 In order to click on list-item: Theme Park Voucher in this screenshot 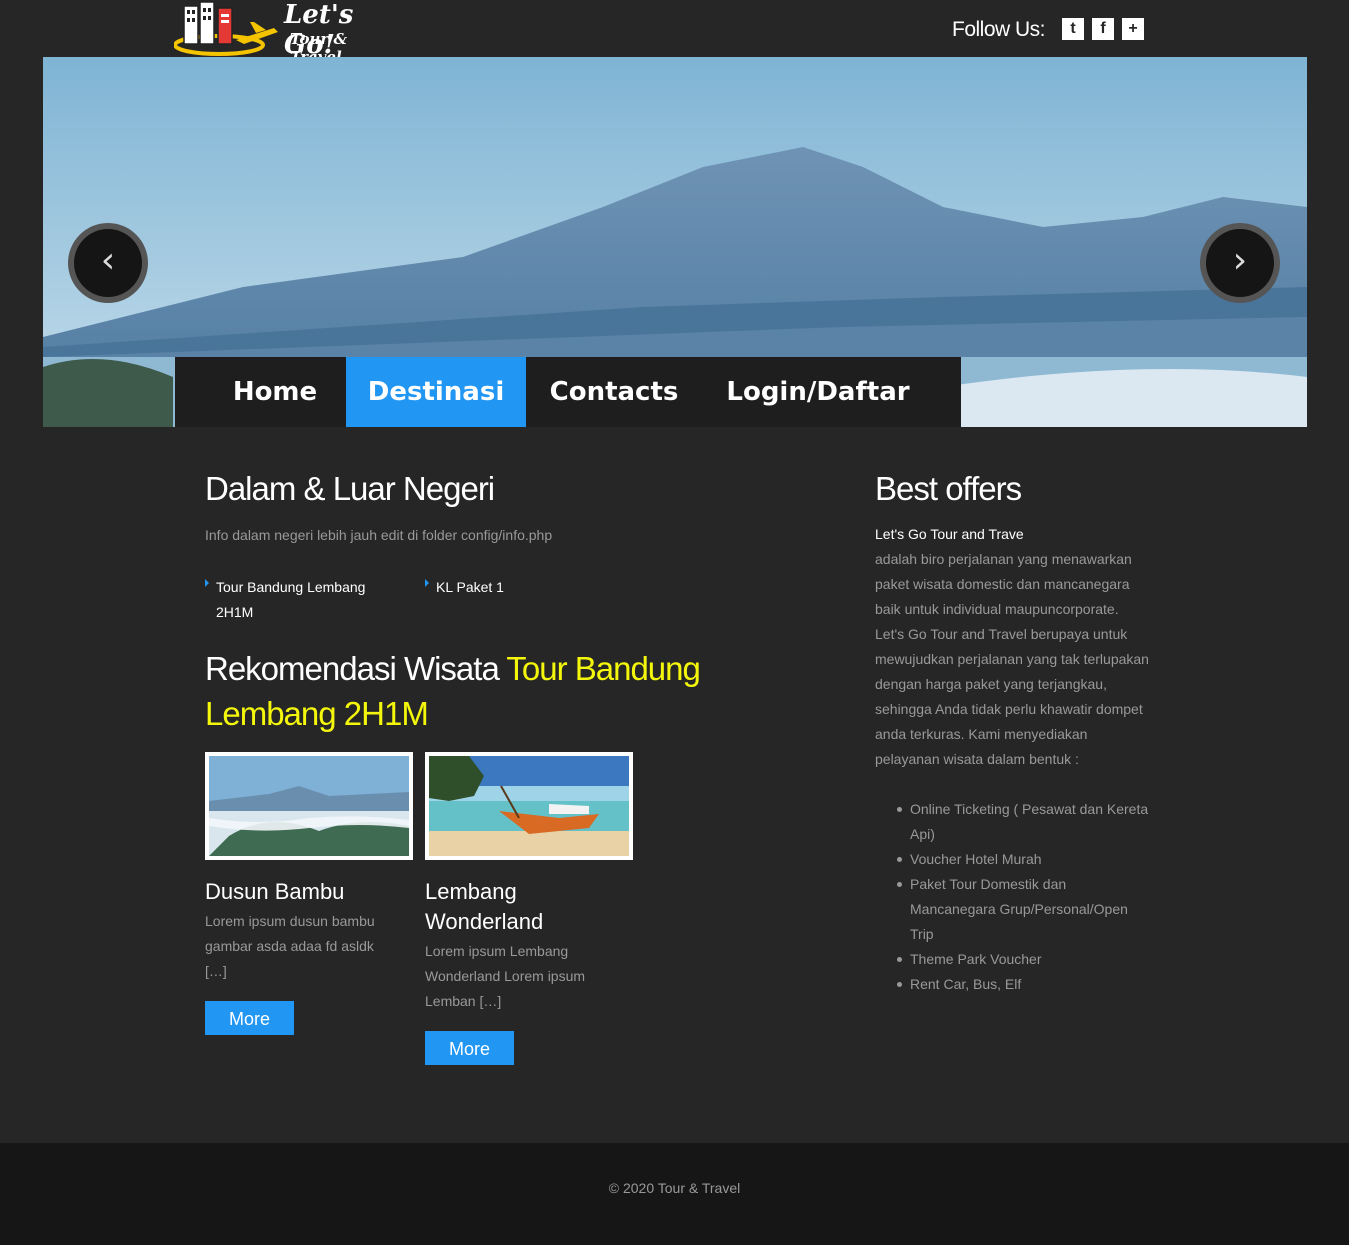, I will do `click(1012, 959)`.